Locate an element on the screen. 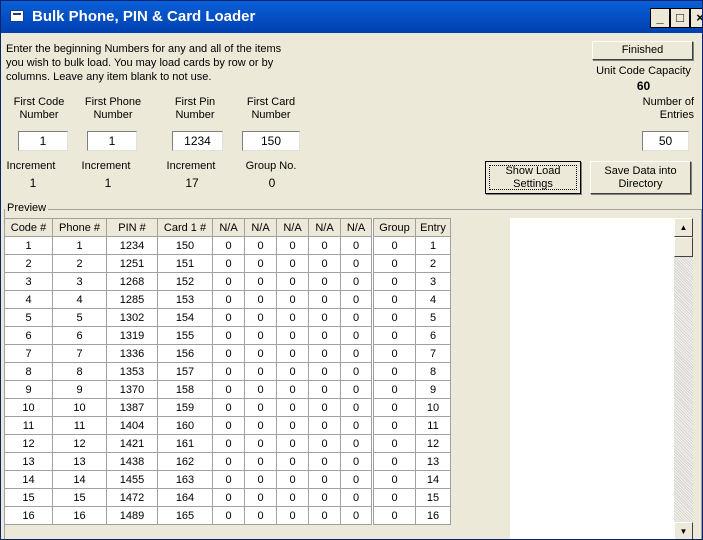 Image resolution: width=703 pixels, height=540 pixels. table-cell: 7 is located at coordinates (28, 353).